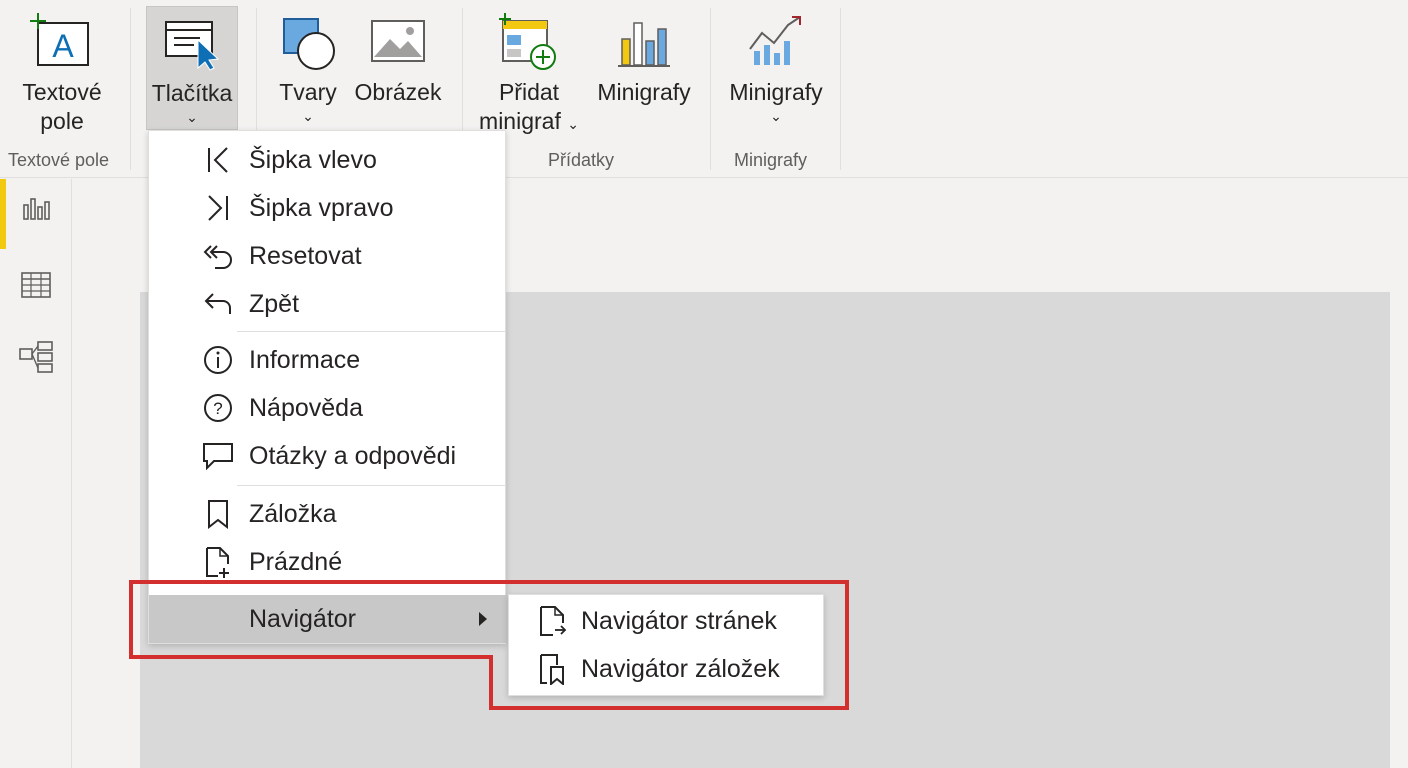  What do you see at coordinates (63, 46) in the screenshot?
I see `svg-text: A` at bounding box center [63, 46].